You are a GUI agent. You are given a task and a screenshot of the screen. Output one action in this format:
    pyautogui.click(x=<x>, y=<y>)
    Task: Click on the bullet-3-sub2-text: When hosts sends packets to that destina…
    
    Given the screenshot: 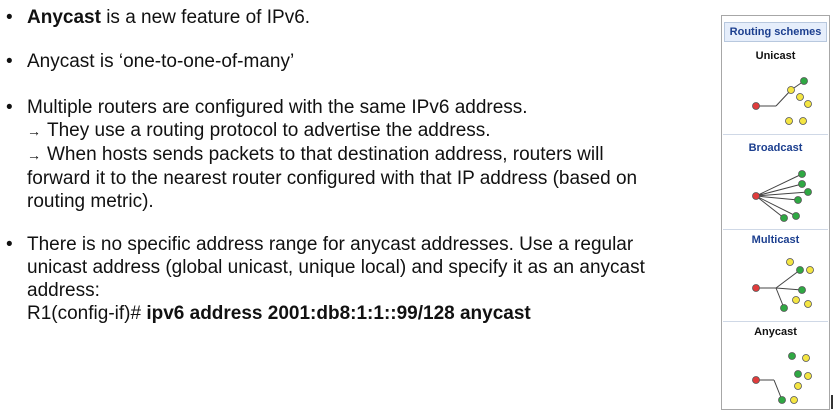 What is the action you would take?
    pyautogui.click(x=332, y=178)
    